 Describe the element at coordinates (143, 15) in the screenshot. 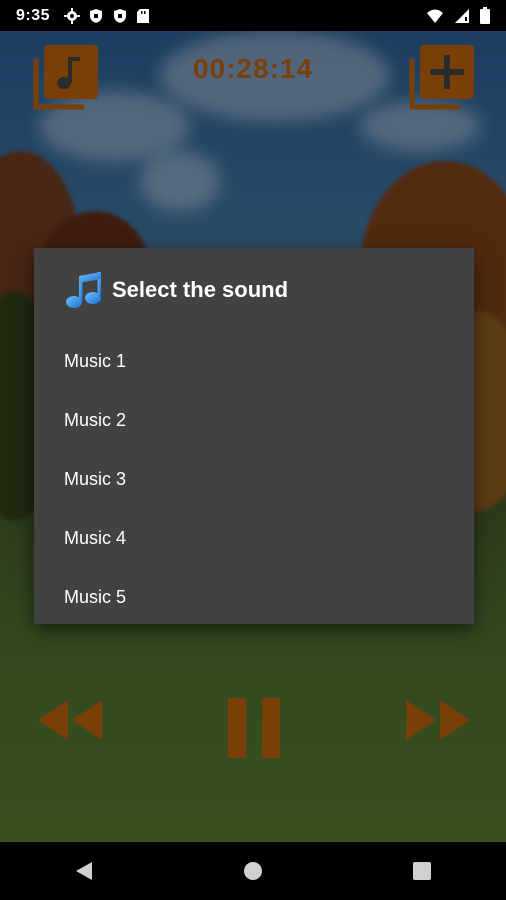

I see `sd-card-icon` at that location.